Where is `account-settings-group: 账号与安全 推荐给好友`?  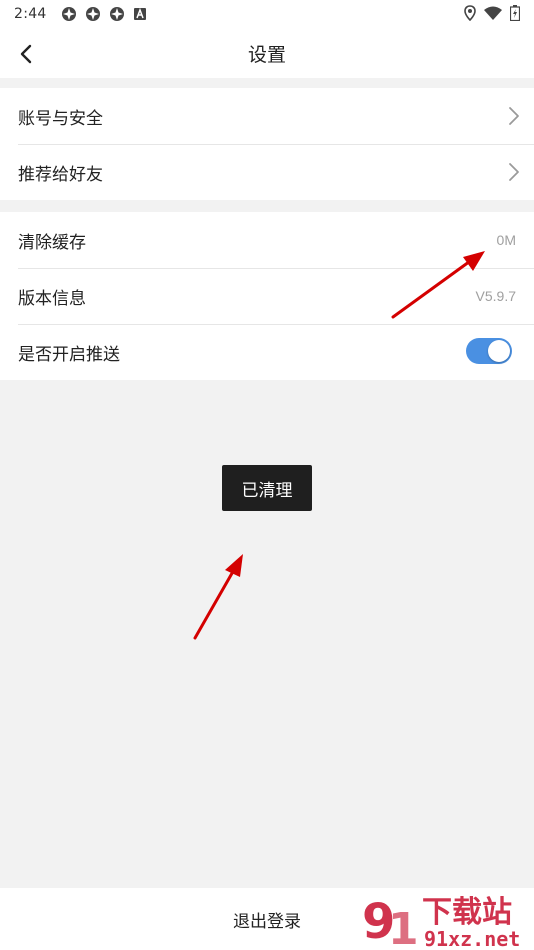
account-settings-group: 账号与安全 推荐给好友 is located at coordinates (267, 144).